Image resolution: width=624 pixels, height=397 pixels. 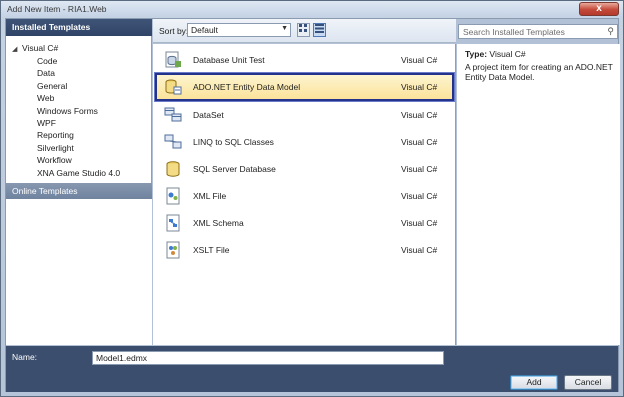 What do you see at coordinates (79, 27) in the screenshot?
I see `installed-templates-header: Installed Templates` at bounding box center [79, 27].